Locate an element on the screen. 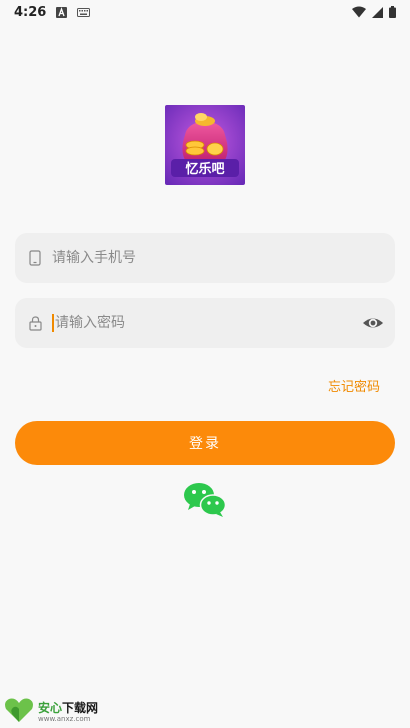 The height and width of the screenshot is (728, 410). phone-field is located at coordinates (205, 258).